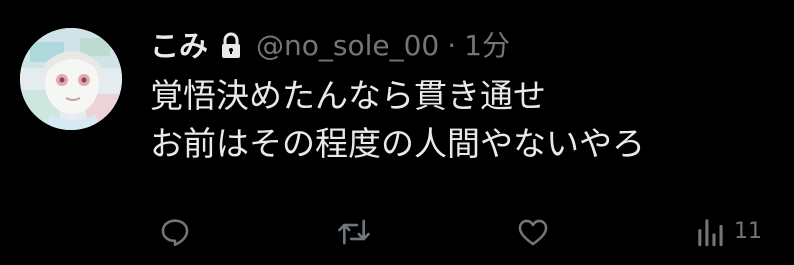  I want to click on tweet-header: こみ @no_sole_00 · 1分, so click(330, 46).